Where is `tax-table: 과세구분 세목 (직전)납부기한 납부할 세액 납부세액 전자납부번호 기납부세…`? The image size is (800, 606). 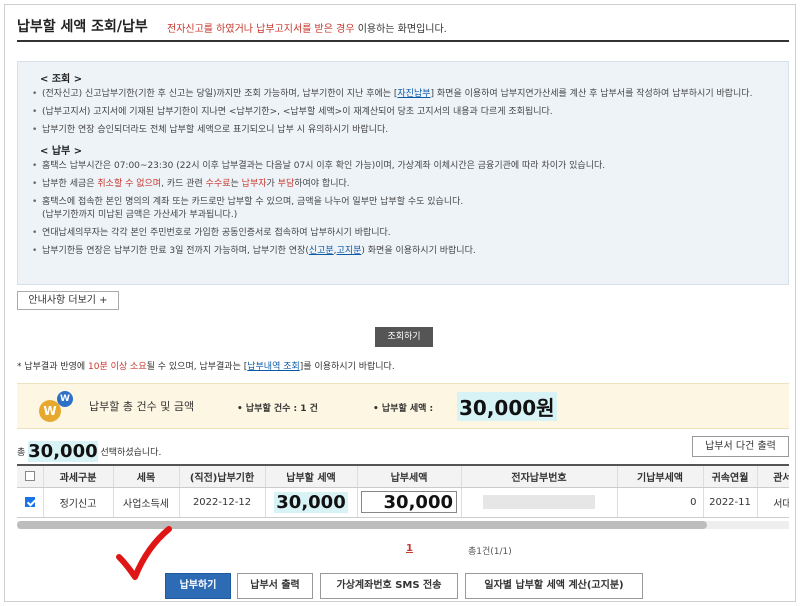
tax-table: 과세구분 세목 (직전)납부기한 납부할 세액 납부세액 전자납부번호 기납부세… is located at coordinates (403, 491).